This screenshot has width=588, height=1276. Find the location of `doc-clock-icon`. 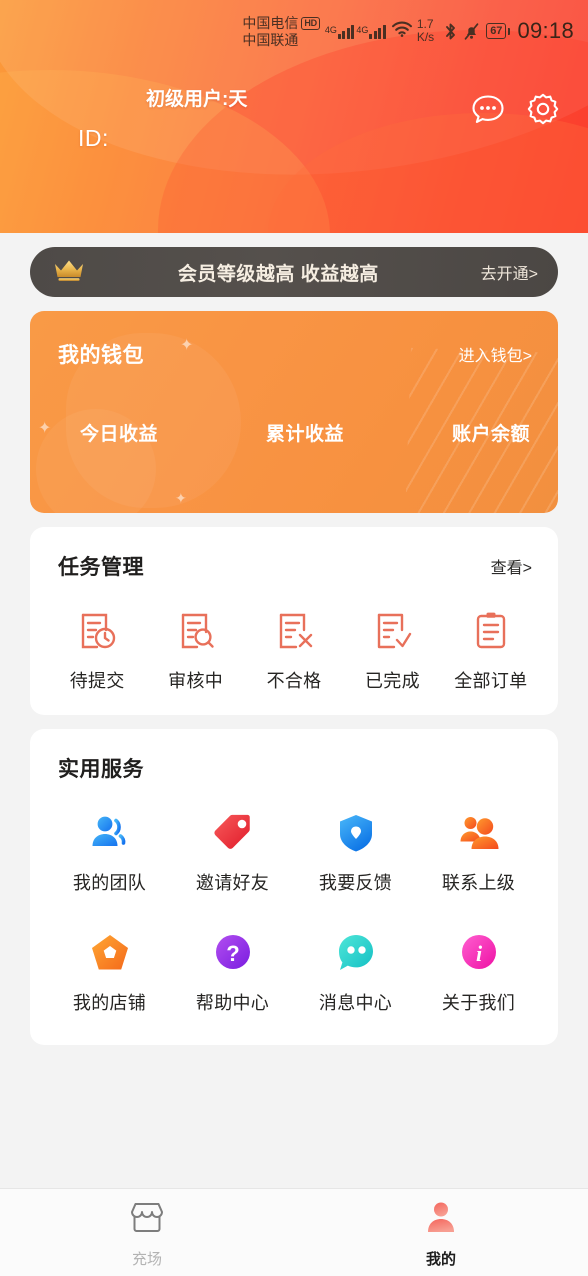

doc-clock-icon is located at coordinates (97, 631).